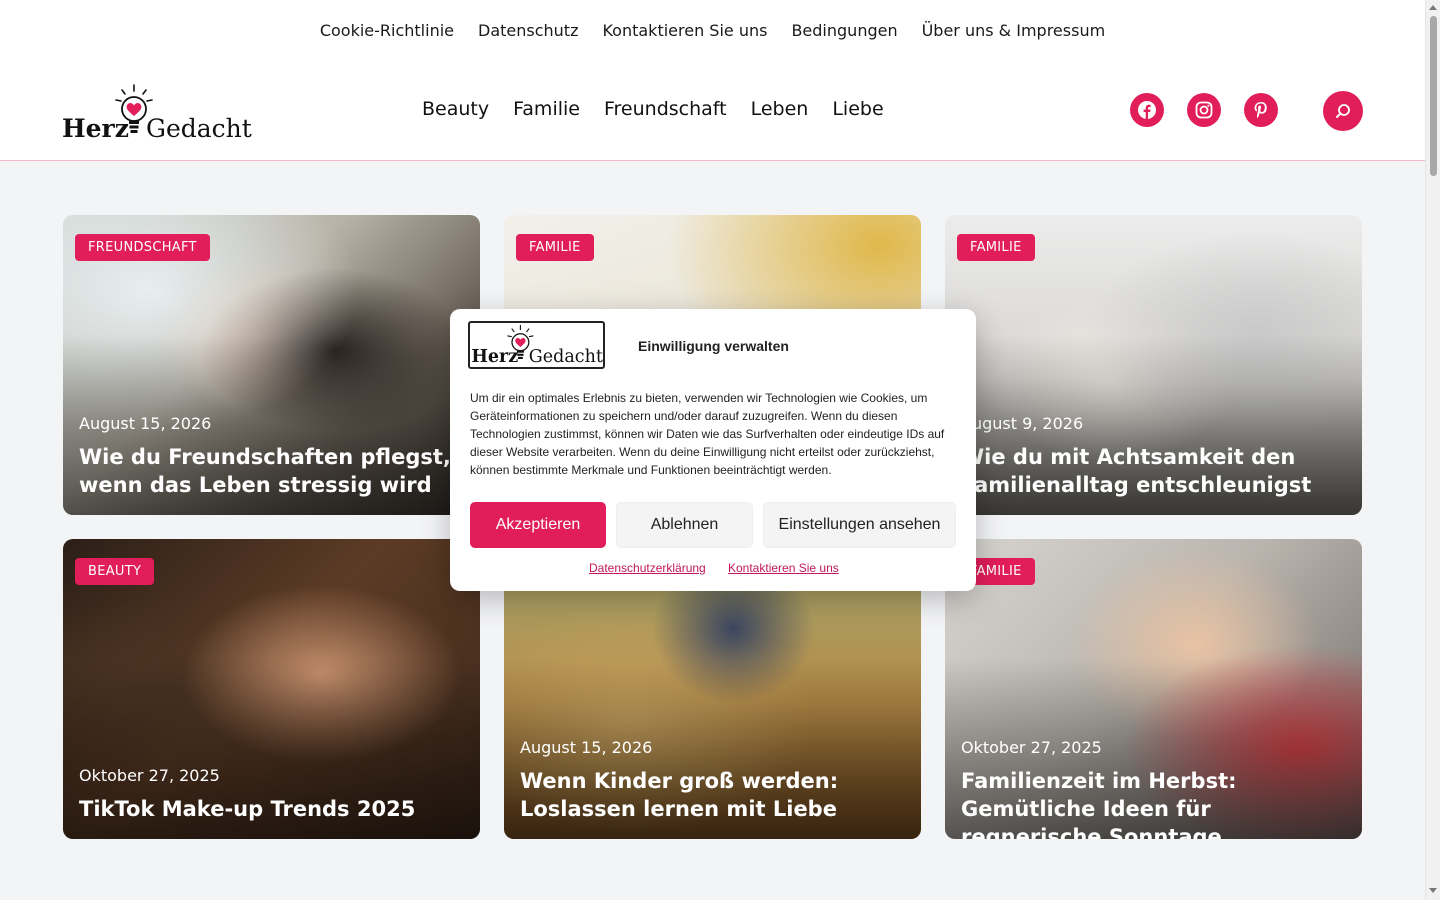 Image resolution: width=1440 pixels, height=900 pixels. Describe the element at coordinates (859, 525) in the screenshot. I see `view-settings-button: Einstellungen ansehen` at that location.